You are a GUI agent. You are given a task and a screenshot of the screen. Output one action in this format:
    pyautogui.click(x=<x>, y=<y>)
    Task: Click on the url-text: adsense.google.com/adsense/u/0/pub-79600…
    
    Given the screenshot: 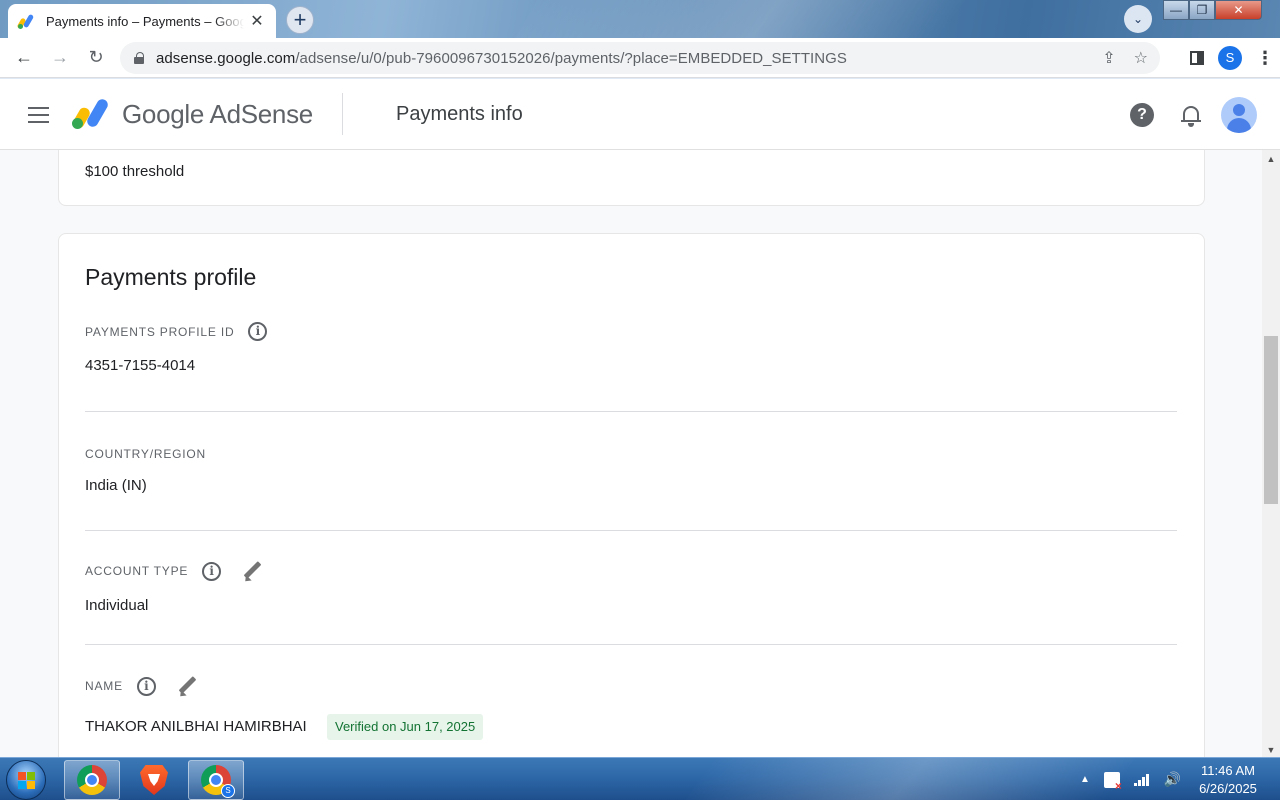 What is the action you would take?
    pyautogui.click(x=501, y=58)
    